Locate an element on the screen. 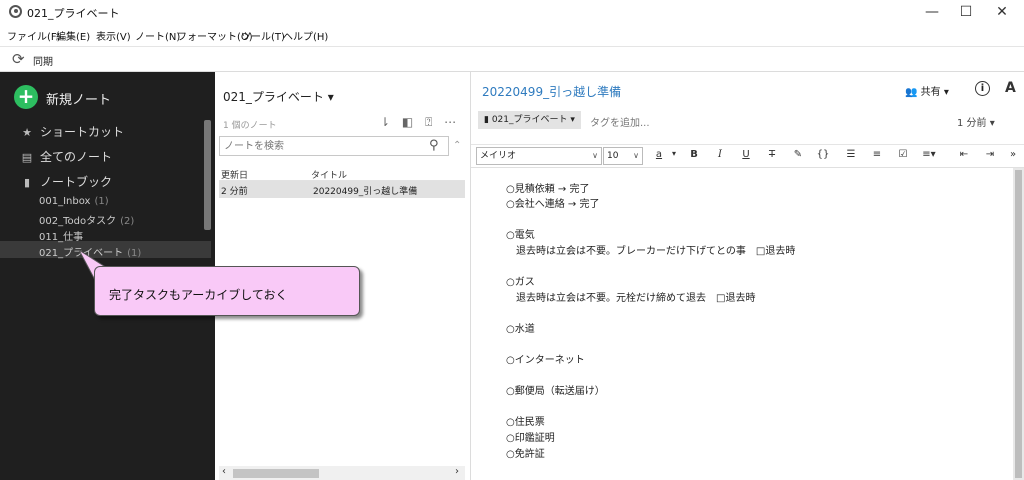 The height and width of the screenshot is (480, 1024). font-style-icon: A is located at coordinates (1010, 88).